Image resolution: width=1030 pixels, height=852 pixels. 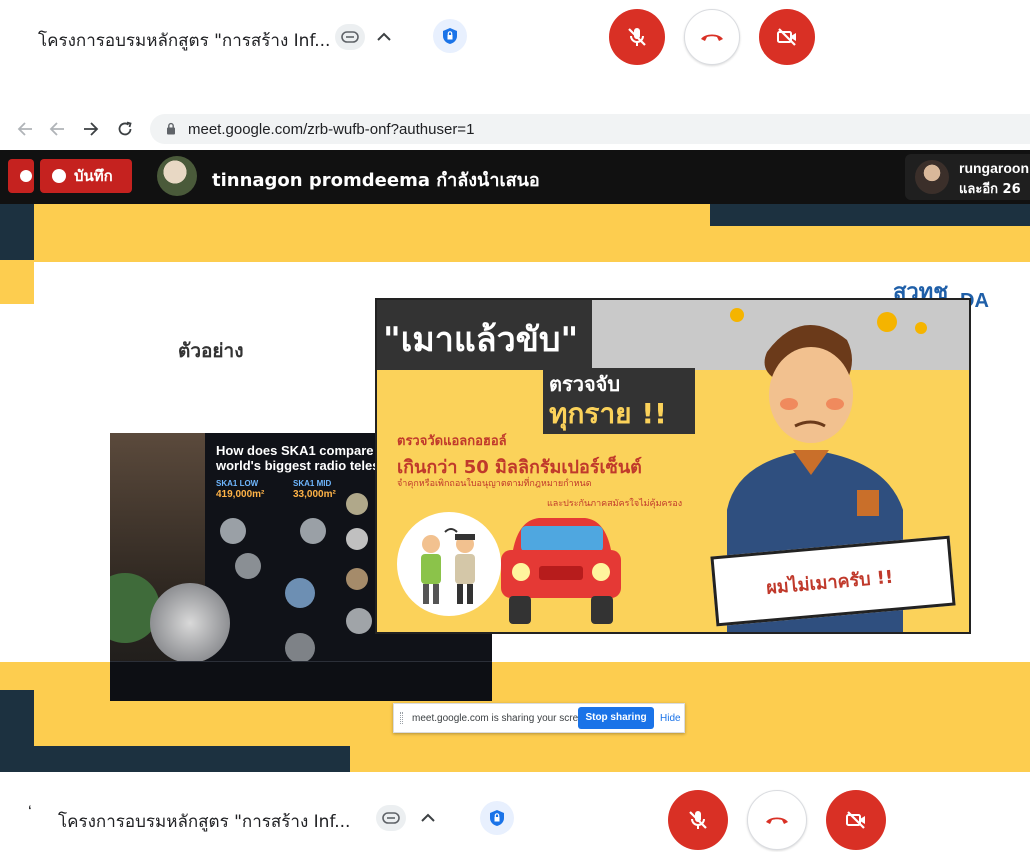 I want to click on slide-decor-navy-top, so click(x=870, y=215).